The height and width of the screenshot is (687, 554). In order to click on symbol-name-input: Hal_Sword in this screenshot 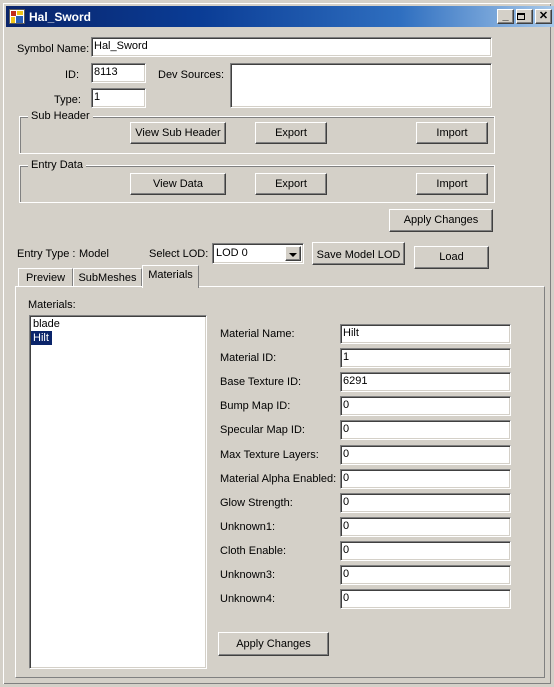, I will do `click(291, 47)`.